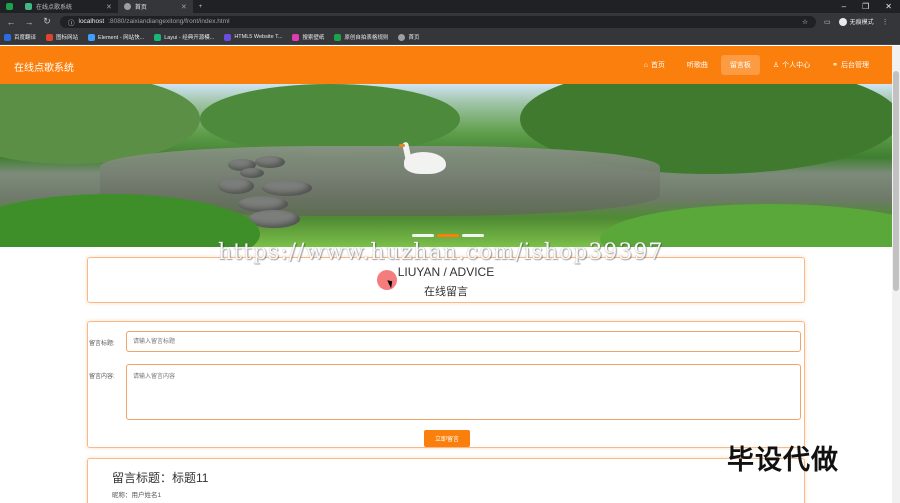 The image size is (900, 503). Describe the element at coordinates (835, 65) in the screenshot. I see `link-icon: ⚭` at that location.